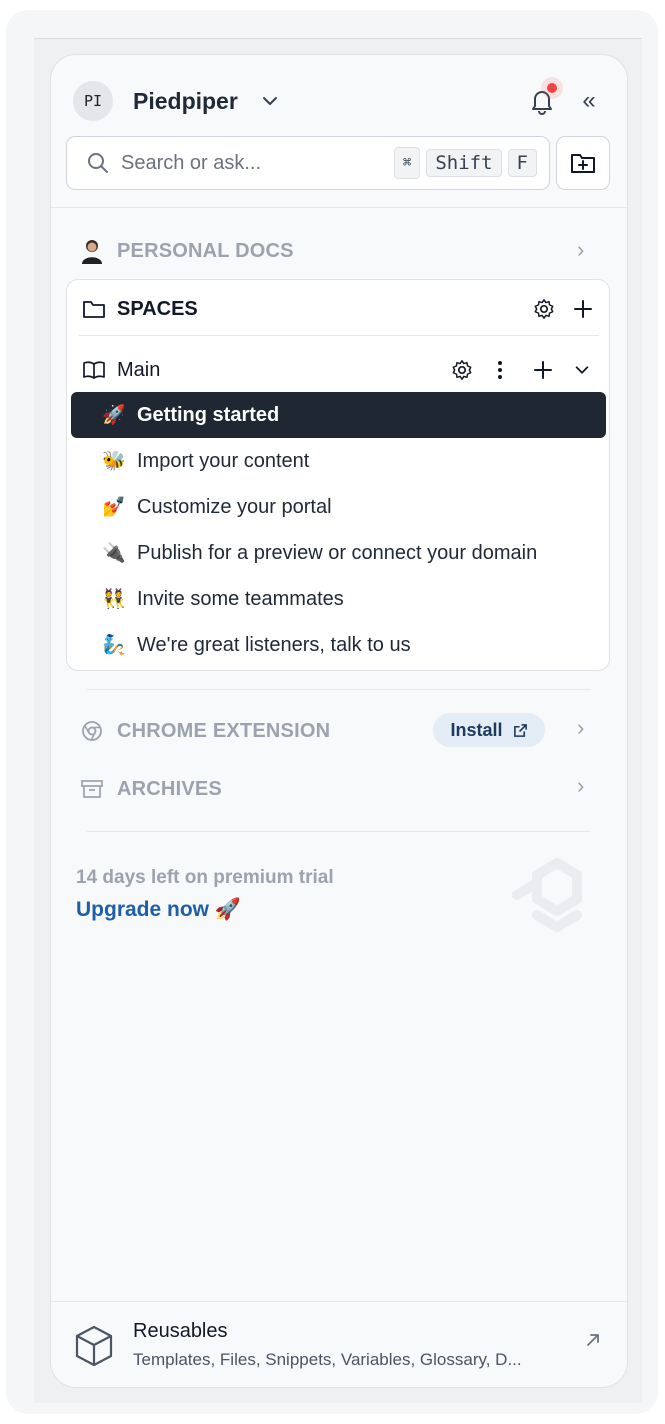  Describe the element at coordinates (338, 101) in the screenshot. I see `sidebar-header: PI Piedpiper «` at that location.